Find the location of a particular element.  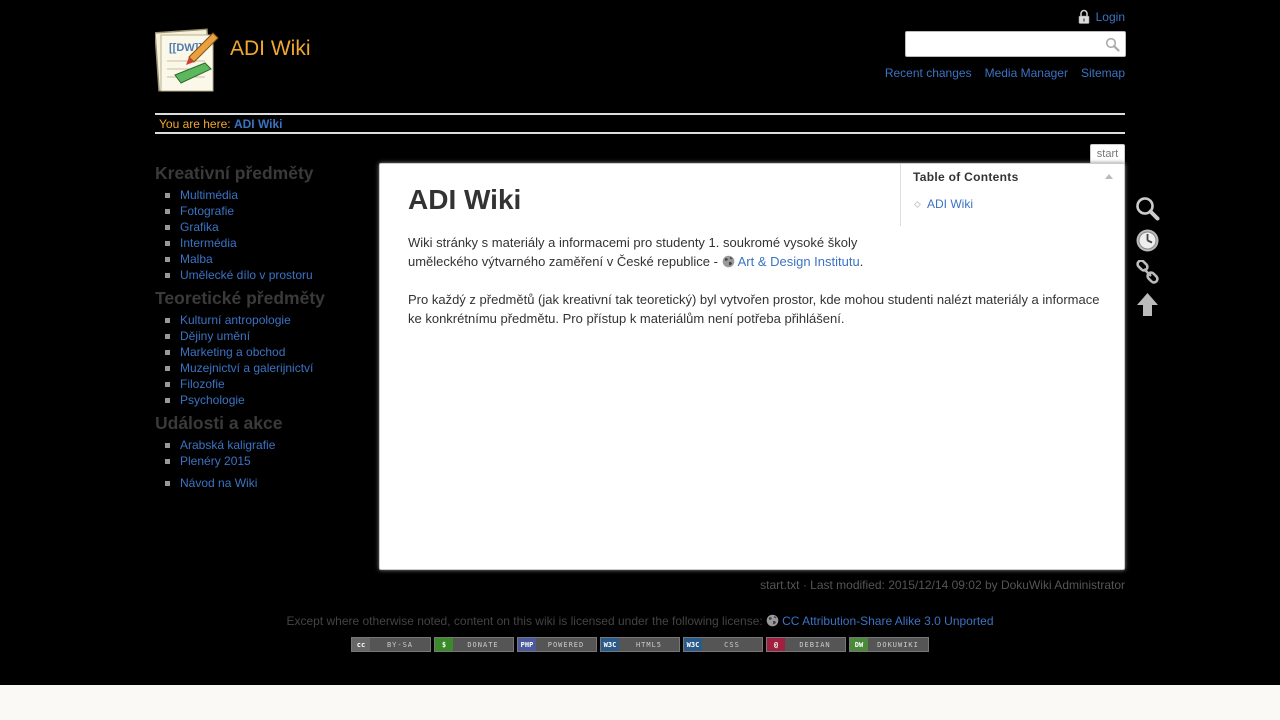

badge-text: HTML5 is located at coordinates (649, 644).